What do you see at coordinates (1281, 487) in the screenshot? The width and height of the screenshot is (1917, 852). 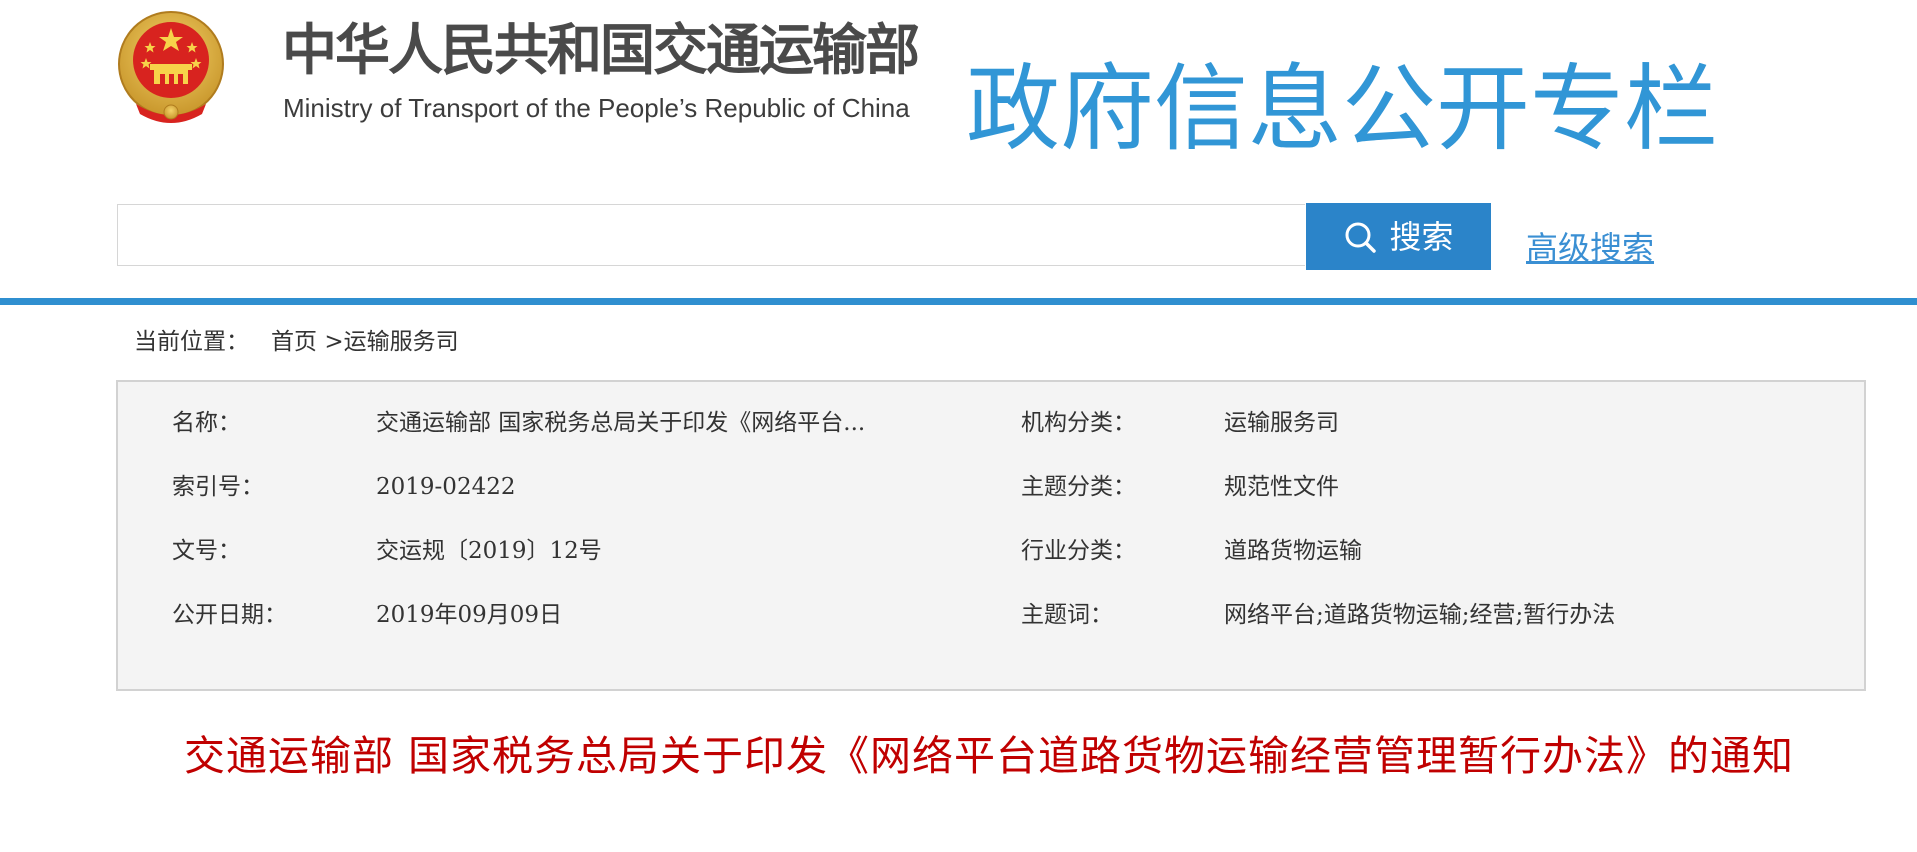 I see `meta-value-topic: 规范性文件` at bounding box center [1281, 487].